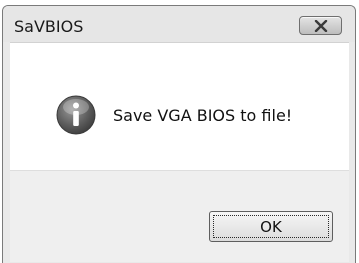  Describe the element at coordinates (76, 115) in the screenshot. I see `info-icon` at that location.